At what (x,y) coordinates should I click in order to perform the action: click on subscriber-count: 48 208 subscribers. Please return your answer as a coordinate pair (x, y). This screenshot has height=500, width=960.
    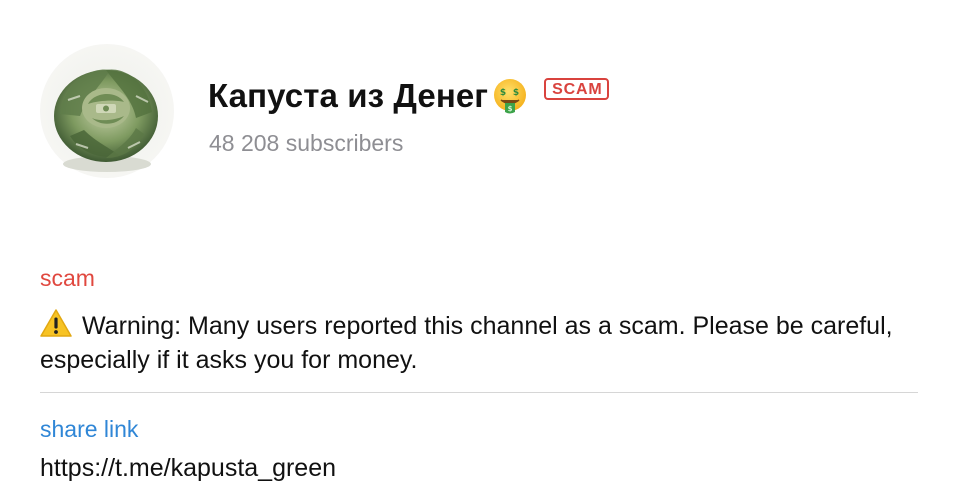
    Looking at the image, I should click on (306, 143).